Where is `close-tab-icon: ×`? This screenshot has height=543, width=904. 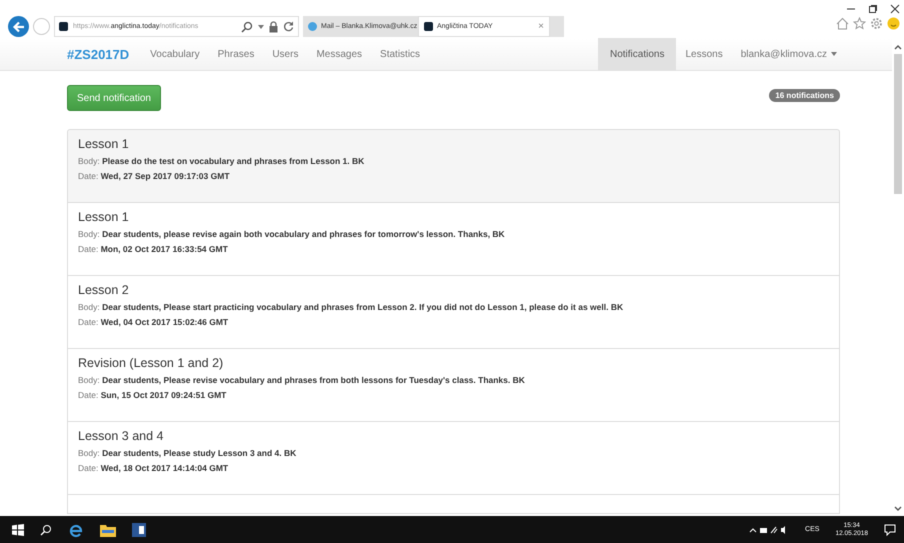
close-tab-icon: × is located at coordinates (541, 26).